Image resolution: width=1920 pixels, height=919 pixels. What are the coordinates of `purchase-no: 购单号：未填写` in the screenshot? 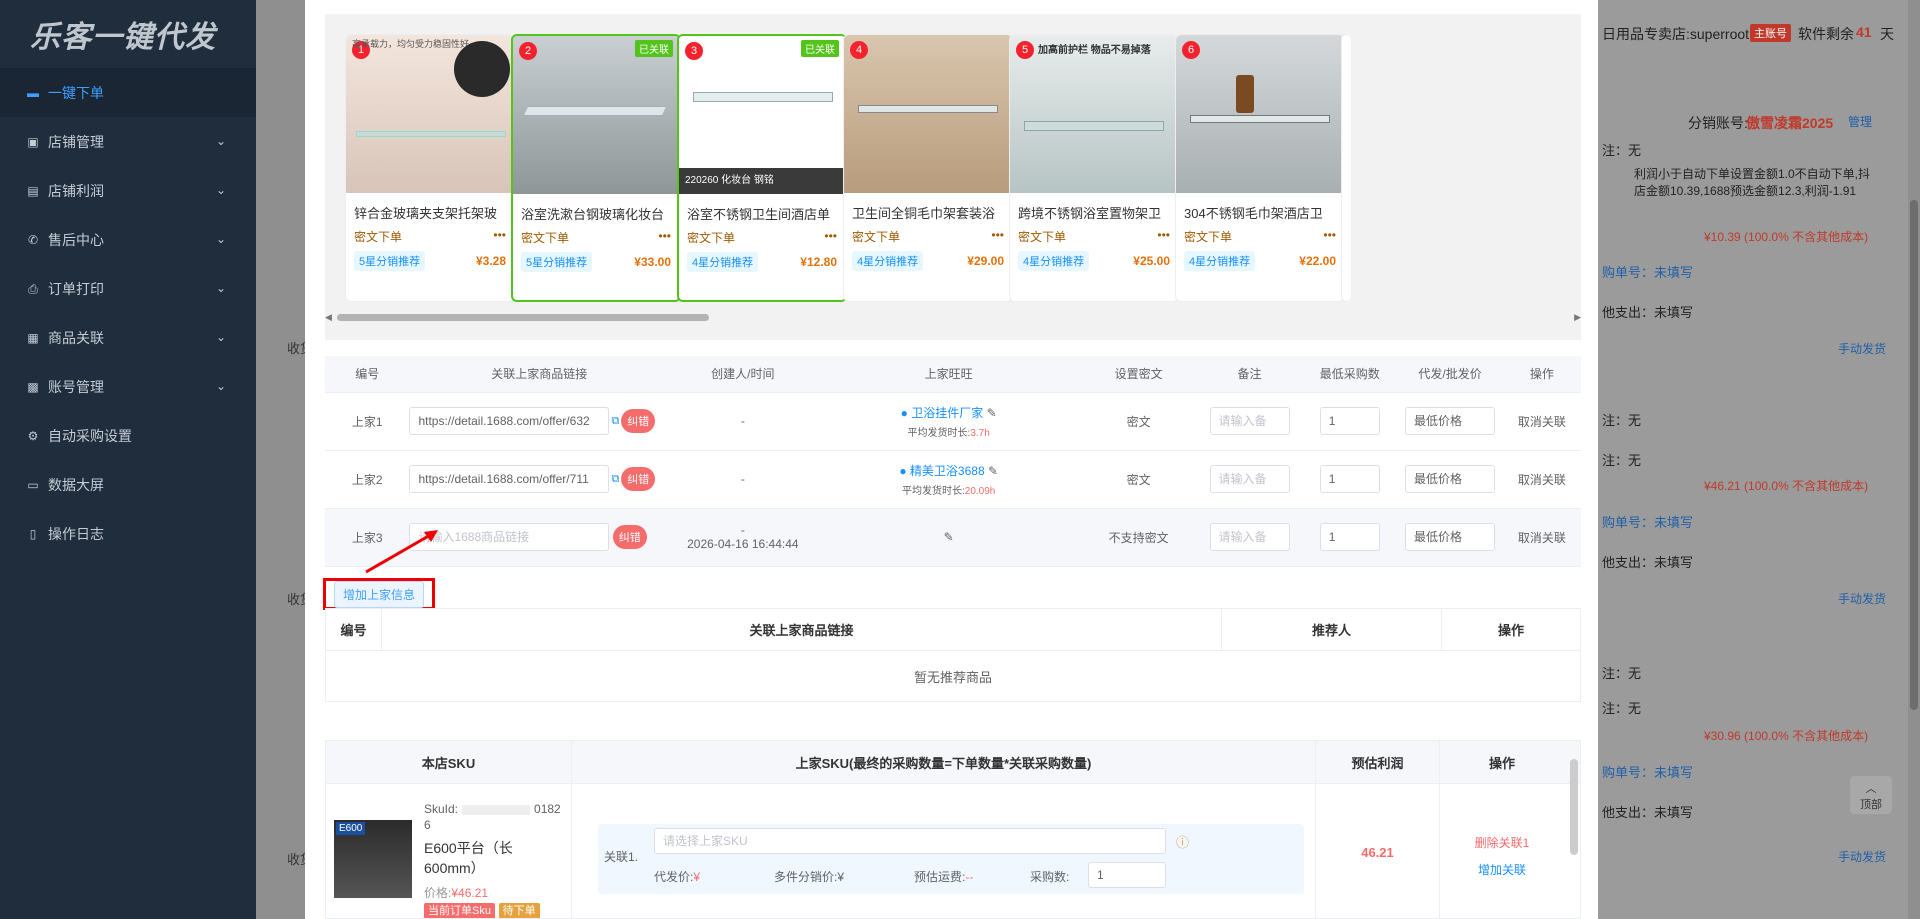 It's located at (1648, 772).